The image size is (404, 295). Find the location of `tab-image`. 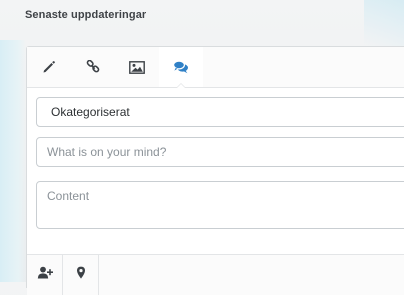

tab-image is located at coordinates (137, 67).